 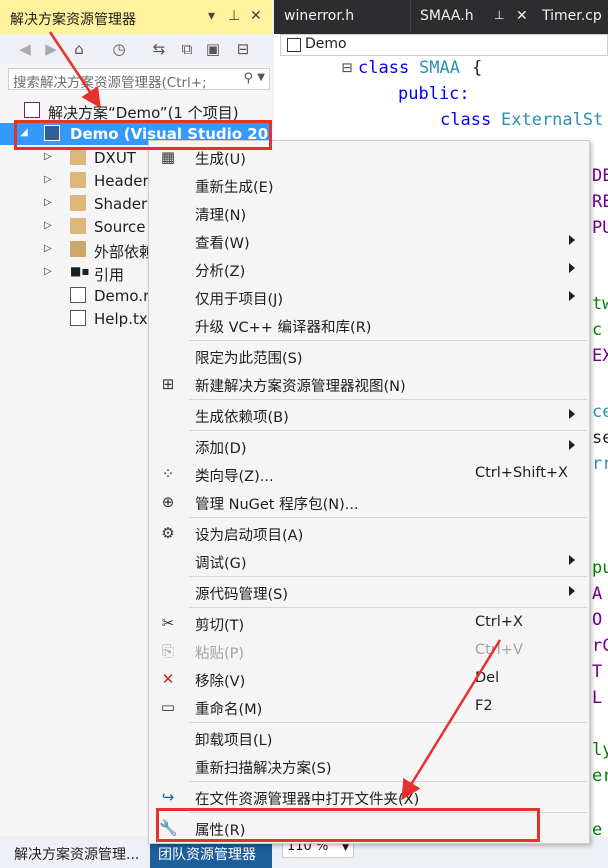 What do you see at coordinates (552, 120) in the screenshot?
I see `code-class-name: ExternalSt` at bounding box center [552, 120].